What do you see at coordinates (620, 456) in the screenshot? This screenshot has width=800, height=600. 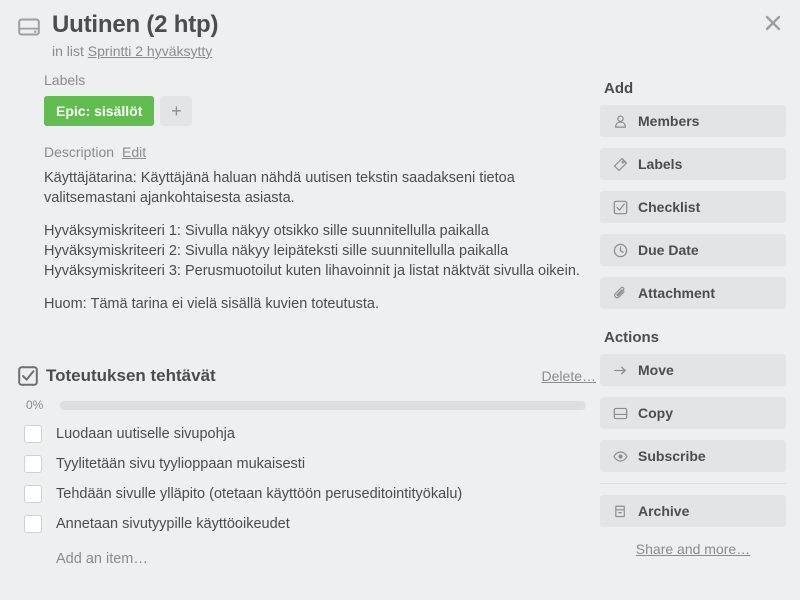 I see `eye-icon` at bounding box center [620, 456].